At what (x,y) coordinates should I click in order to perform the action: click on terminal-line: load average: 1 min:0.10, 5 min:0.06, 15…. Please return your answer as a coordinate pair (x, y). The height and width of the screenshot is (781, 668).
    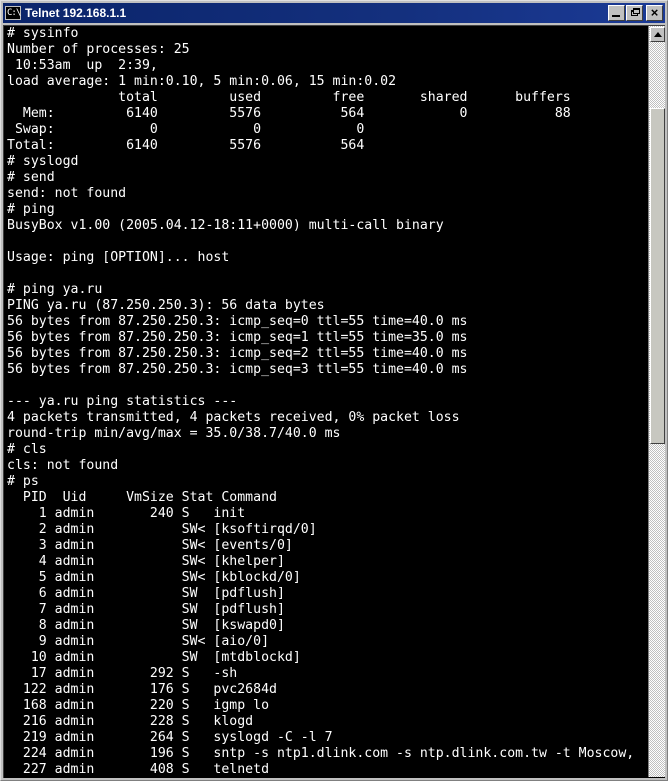
    Looking at the image, I should click on (202, 81).